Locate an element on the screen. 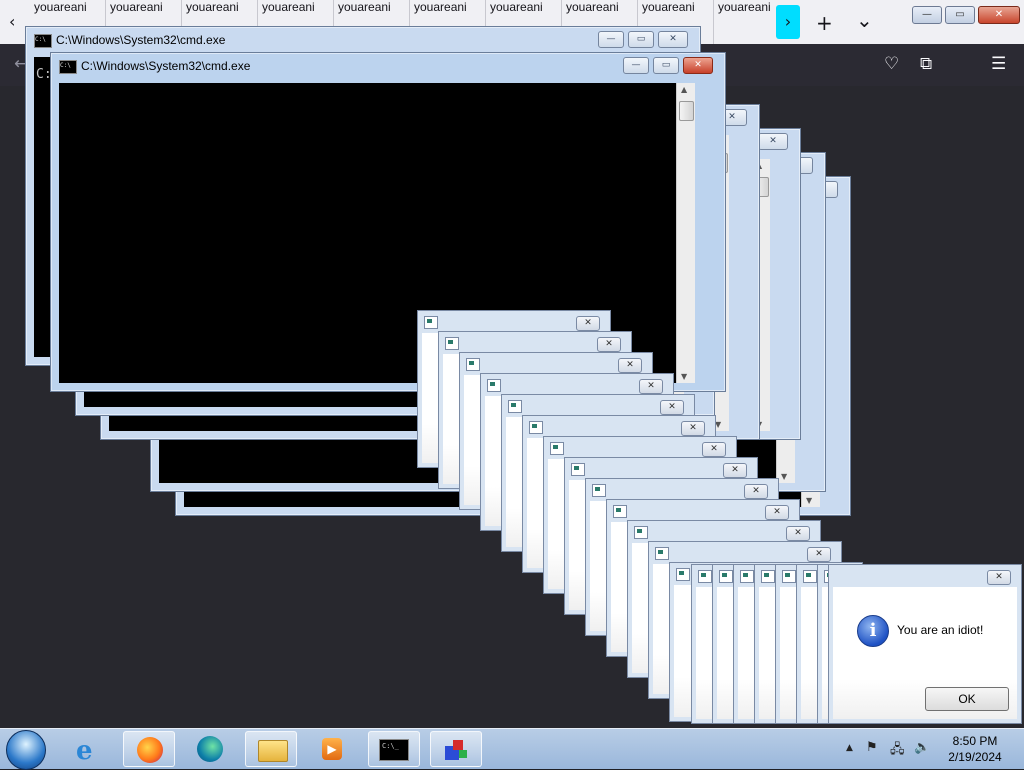  ok-button: OK is located at coordinates (967, 699).